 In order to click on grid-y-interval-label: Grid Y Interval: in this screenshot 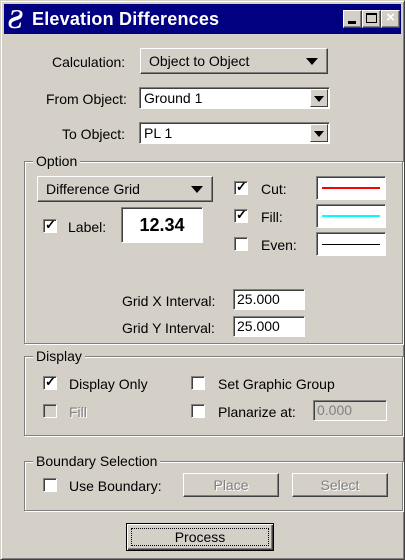, I will do `click(168, 328)`.